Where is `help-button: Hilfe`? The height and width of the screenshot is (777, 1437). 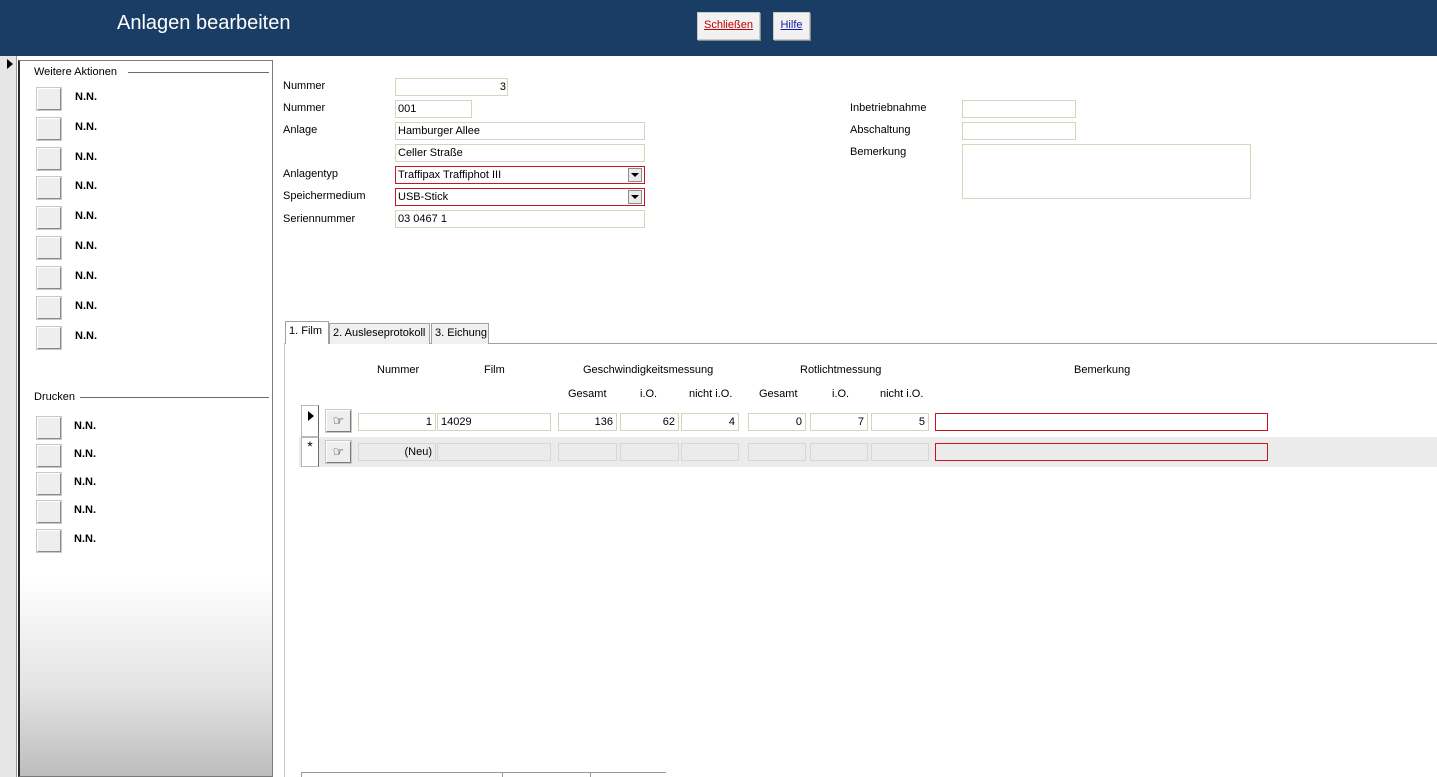
help-button: Hilfe is located at coordinates (791, 26).